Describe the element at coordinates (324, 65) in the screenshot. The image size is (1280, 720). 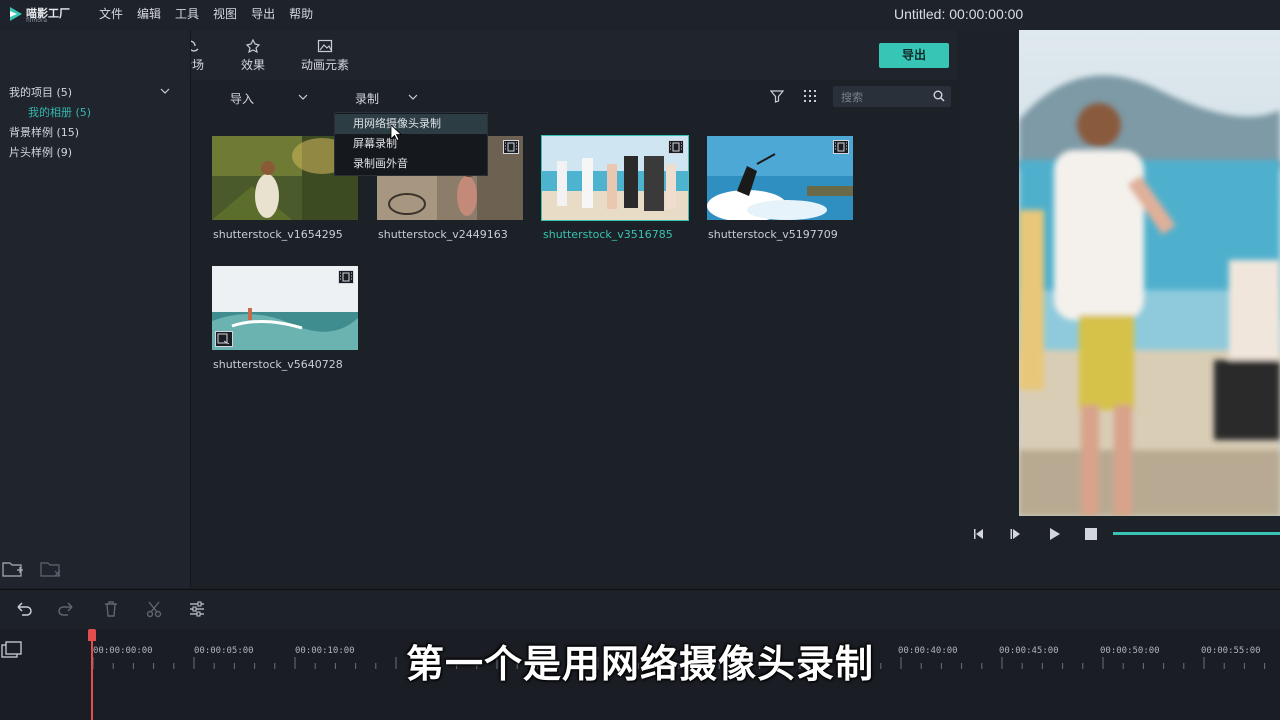
I see `tab-elements-label: 动画元素` at that location.